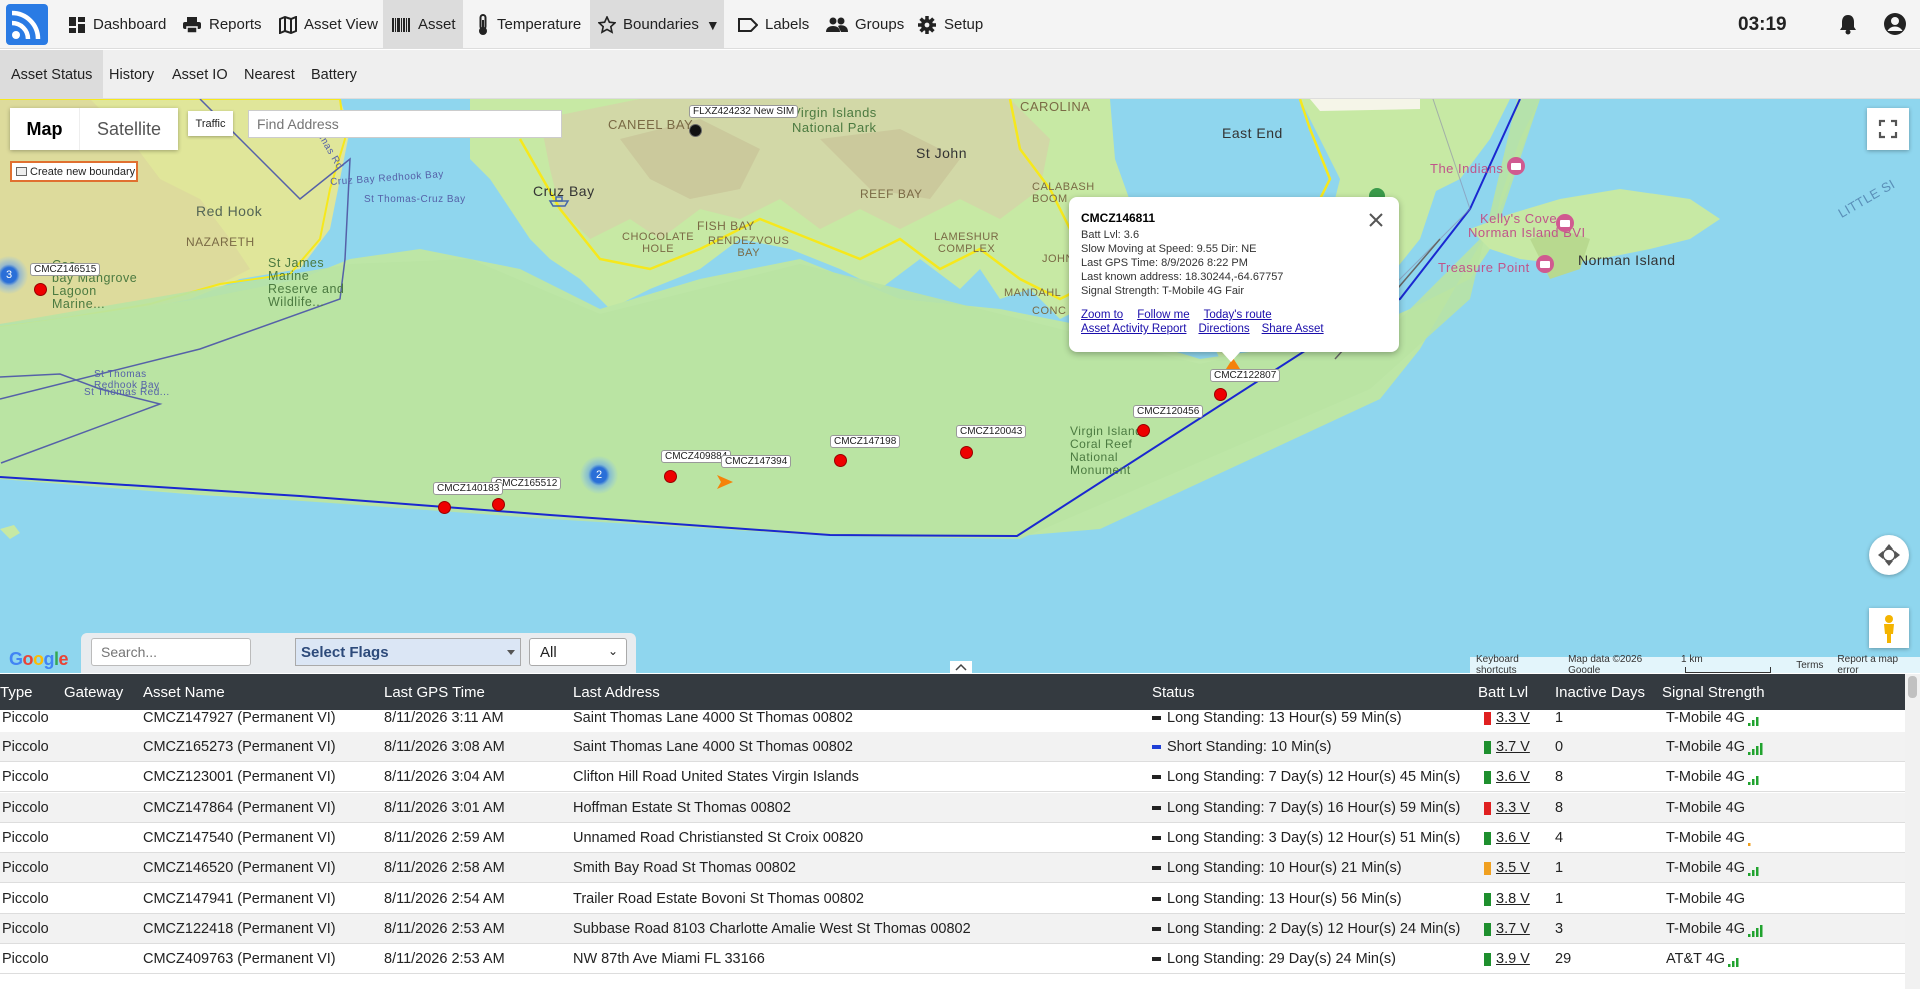 The image size is (1920, 989). What do you see at coordinates (1600, 692) in the screenshot?
I see `col-inactive-days: Inactive Days` at bounding box center [1600, 692].